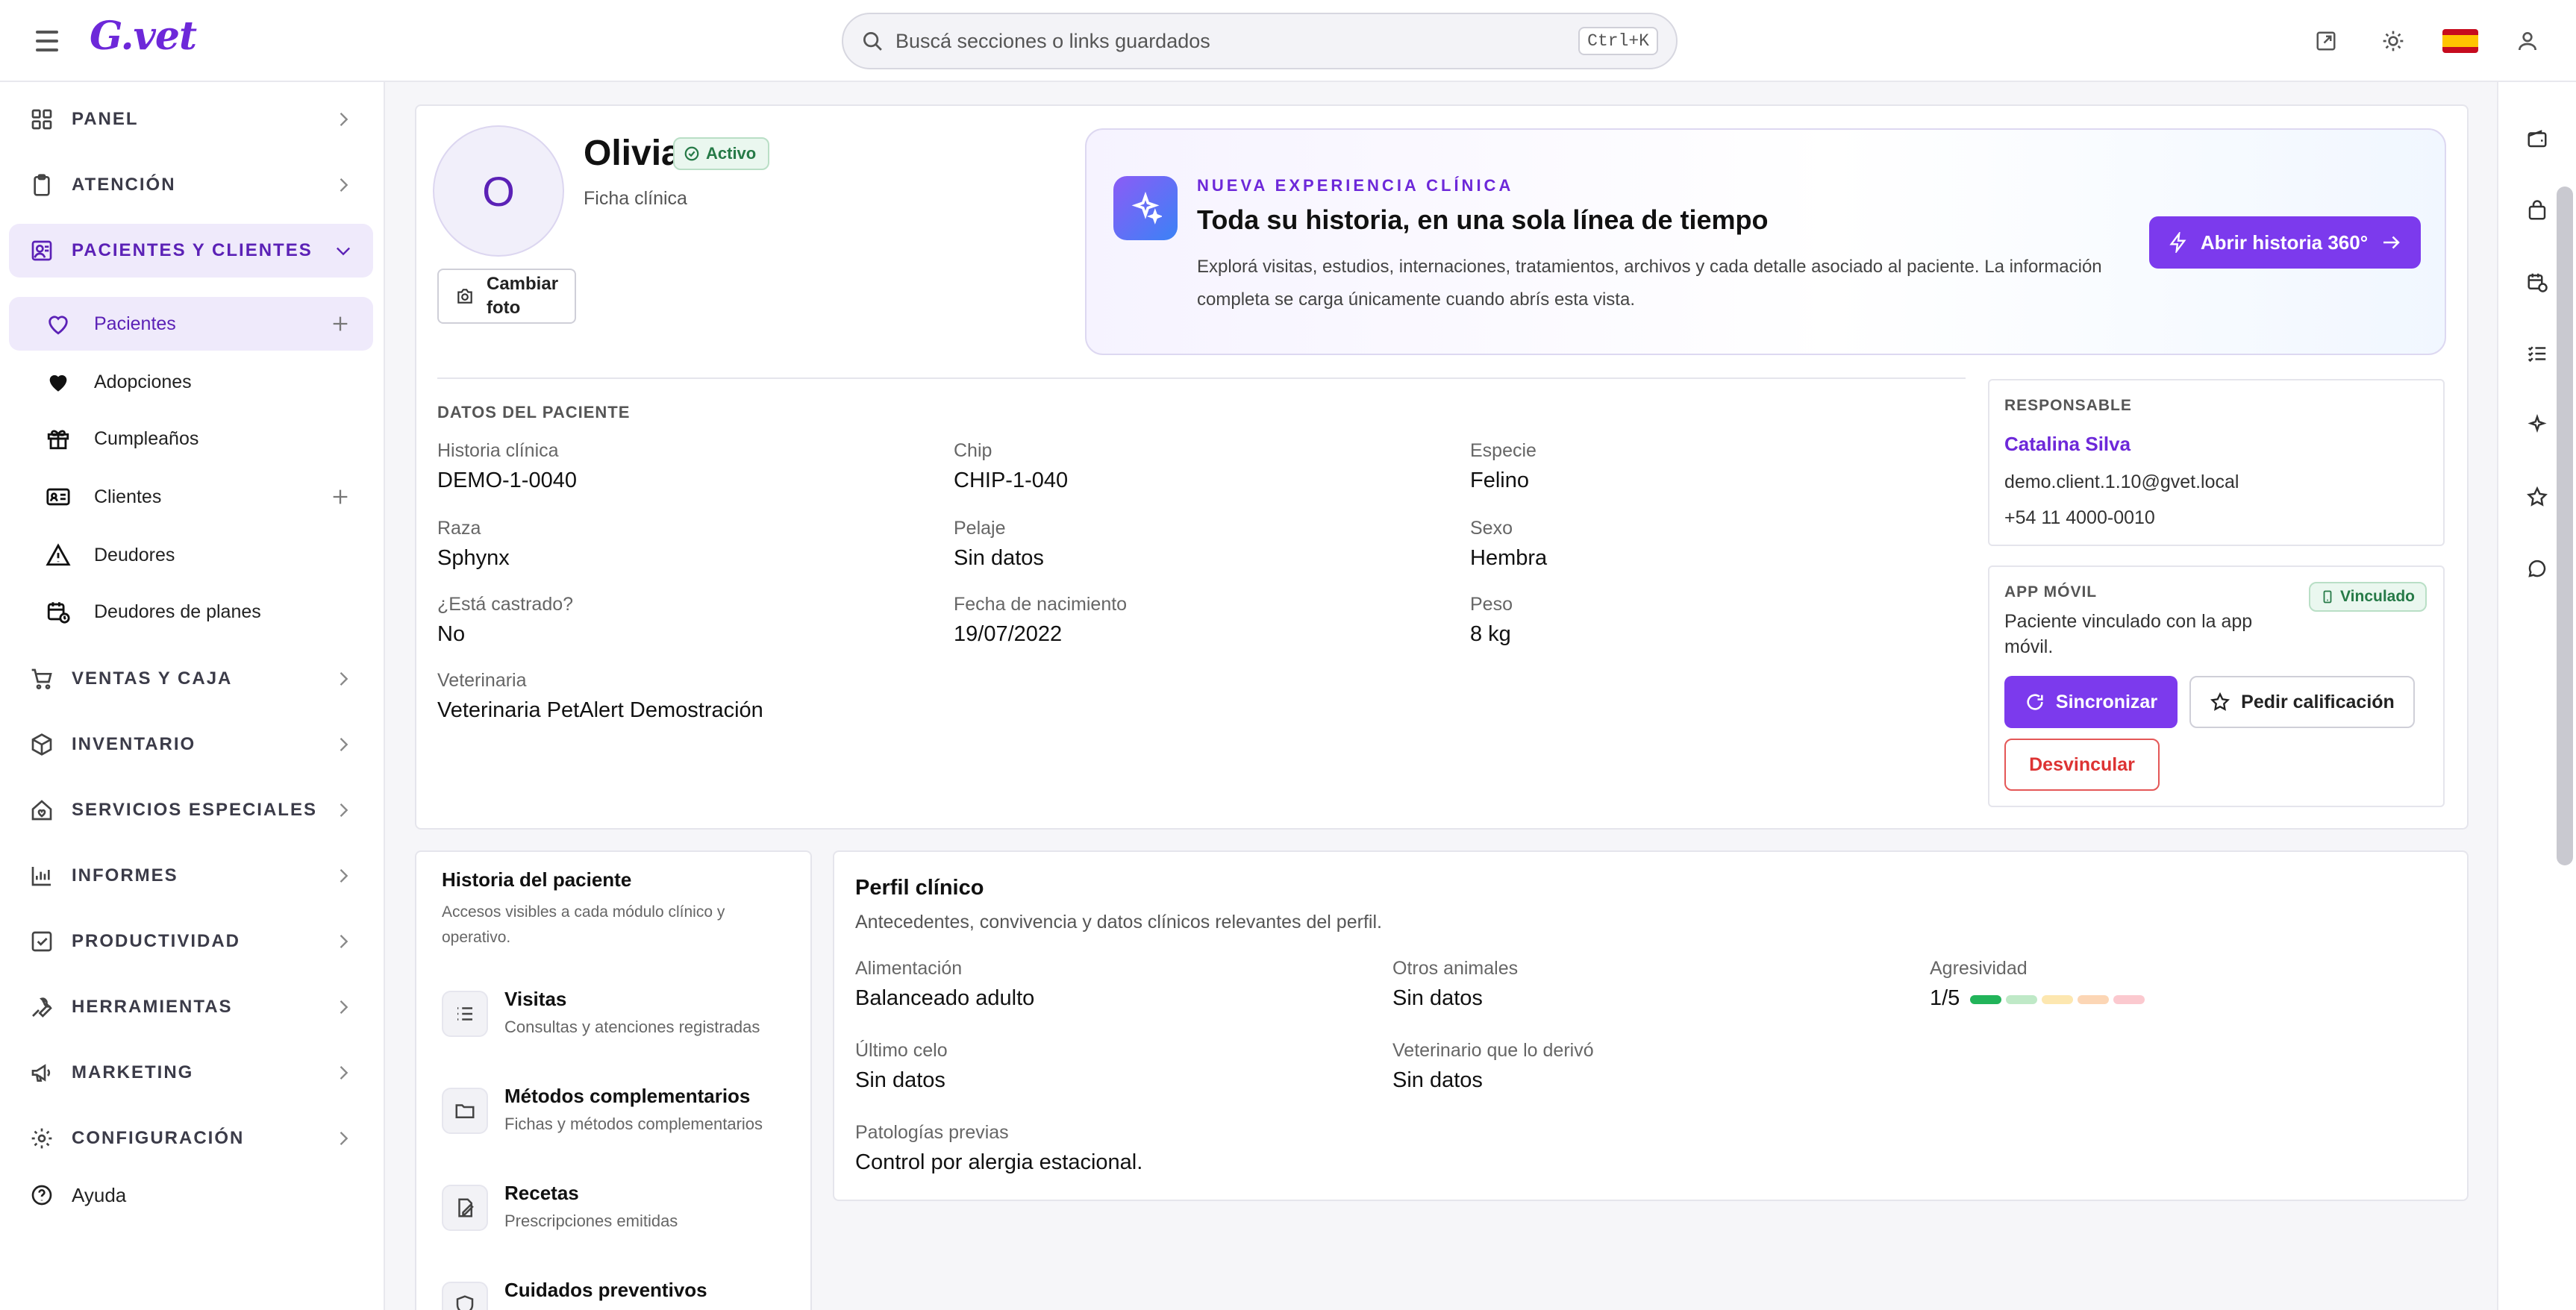 The height and width of the screenshot is (1310, 2576). Describe the element at coordinates (2537, 282) in the screenshot. I see `calendar-clock-icon` at that location.